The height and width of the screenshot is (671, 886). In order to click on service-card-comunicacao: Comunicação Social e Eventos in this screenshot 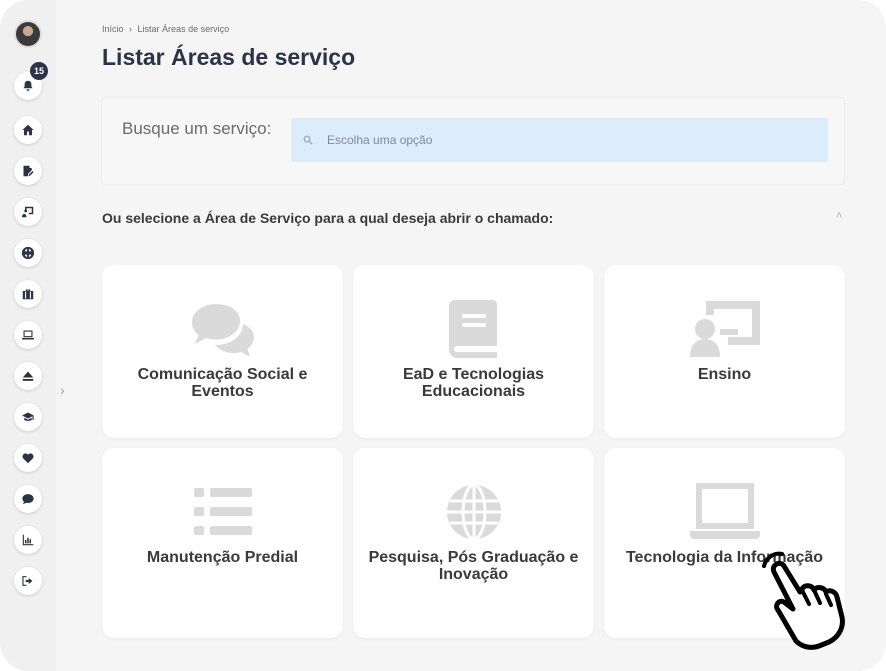, I will do `click(222, 351)`.